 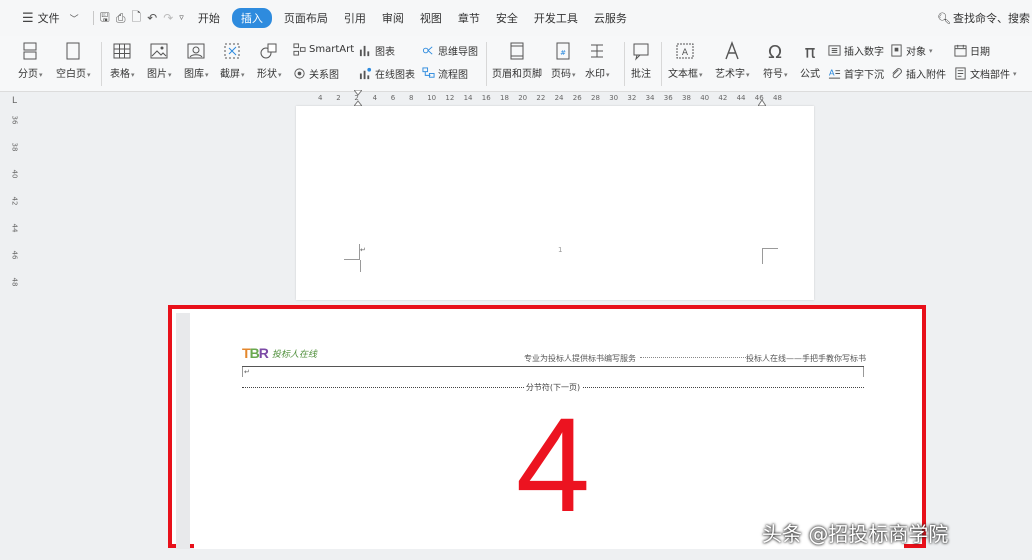 I want to click on tab-references: 引用, so click(x=355, y=18).